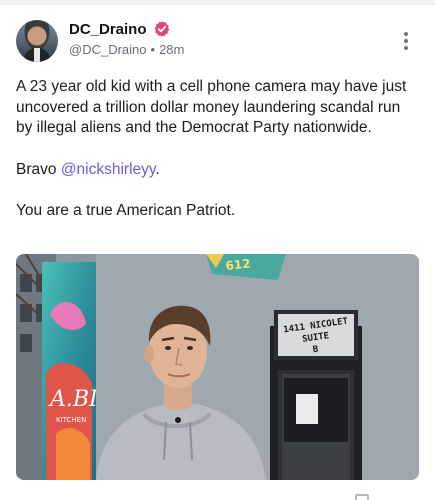  What do you see at coordinates (71, 420) in the screenshot?
I see `mural-subtext: KITCHEN` at bounding box center [71, 420].